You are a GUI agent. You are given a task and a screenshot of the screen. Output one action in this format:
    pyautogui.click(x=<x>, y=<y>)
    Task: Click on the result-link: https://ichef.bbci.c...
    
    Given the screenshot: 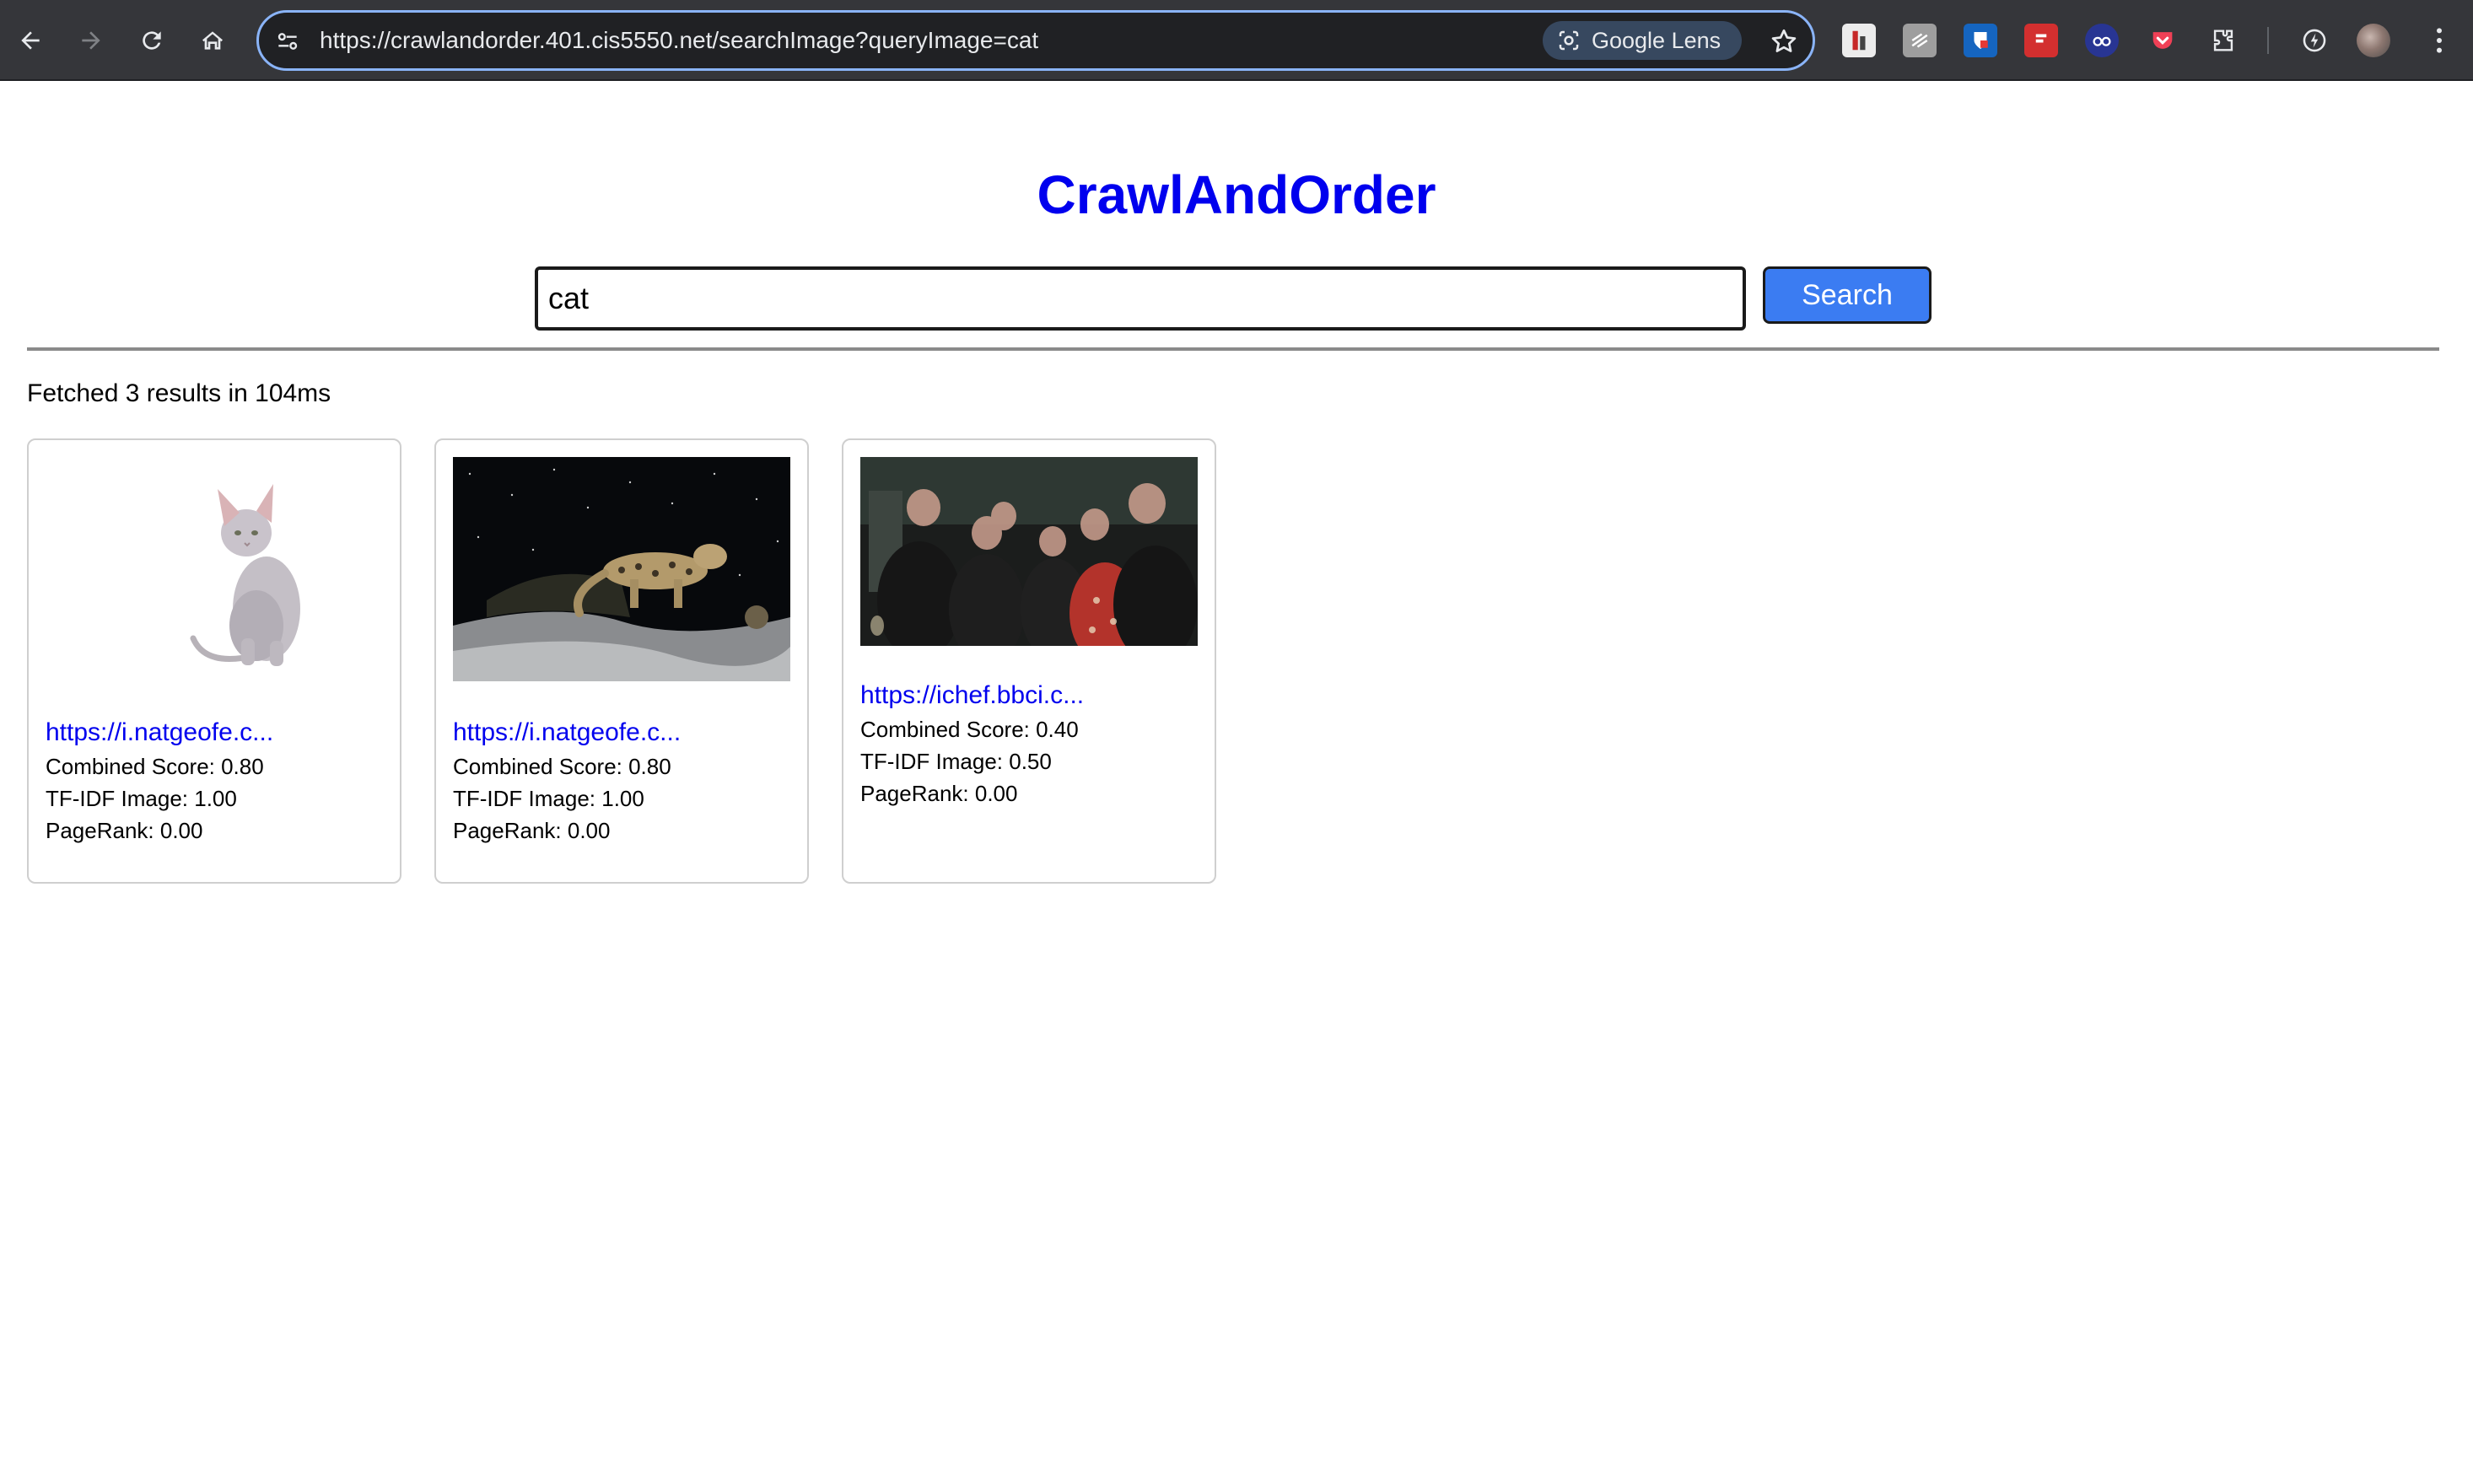 What is the action you would take?
    pyautogui.click(x=972, y=695)
    